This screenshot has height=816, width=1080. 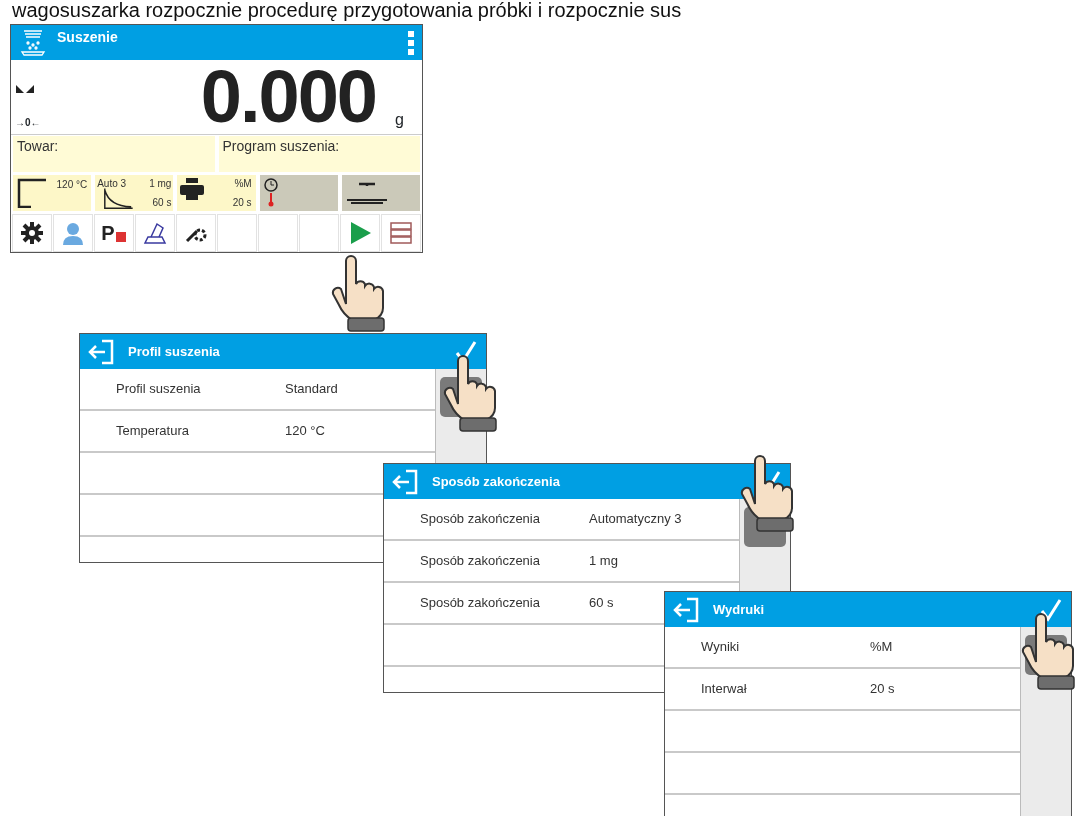 What do you see at coordinates (72, 185) in the screenshot?
I see `tile-text: 120 °C` at bounding box center [72, 185].